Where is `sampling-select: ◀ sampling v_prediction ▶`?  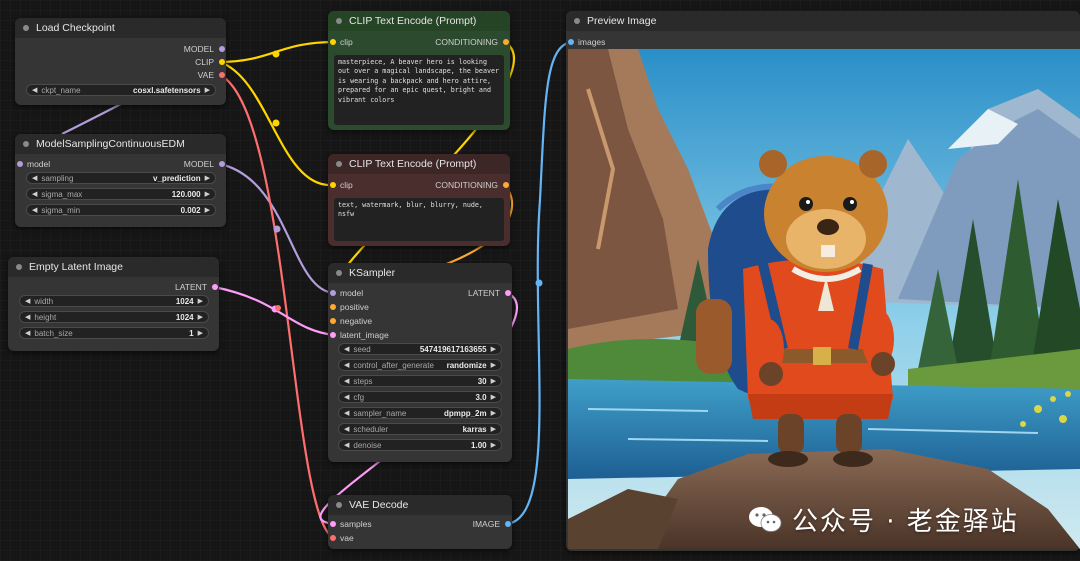
sampling-select: ◀ sampling v_prediction ▶ is located at coordinates (121, 178).